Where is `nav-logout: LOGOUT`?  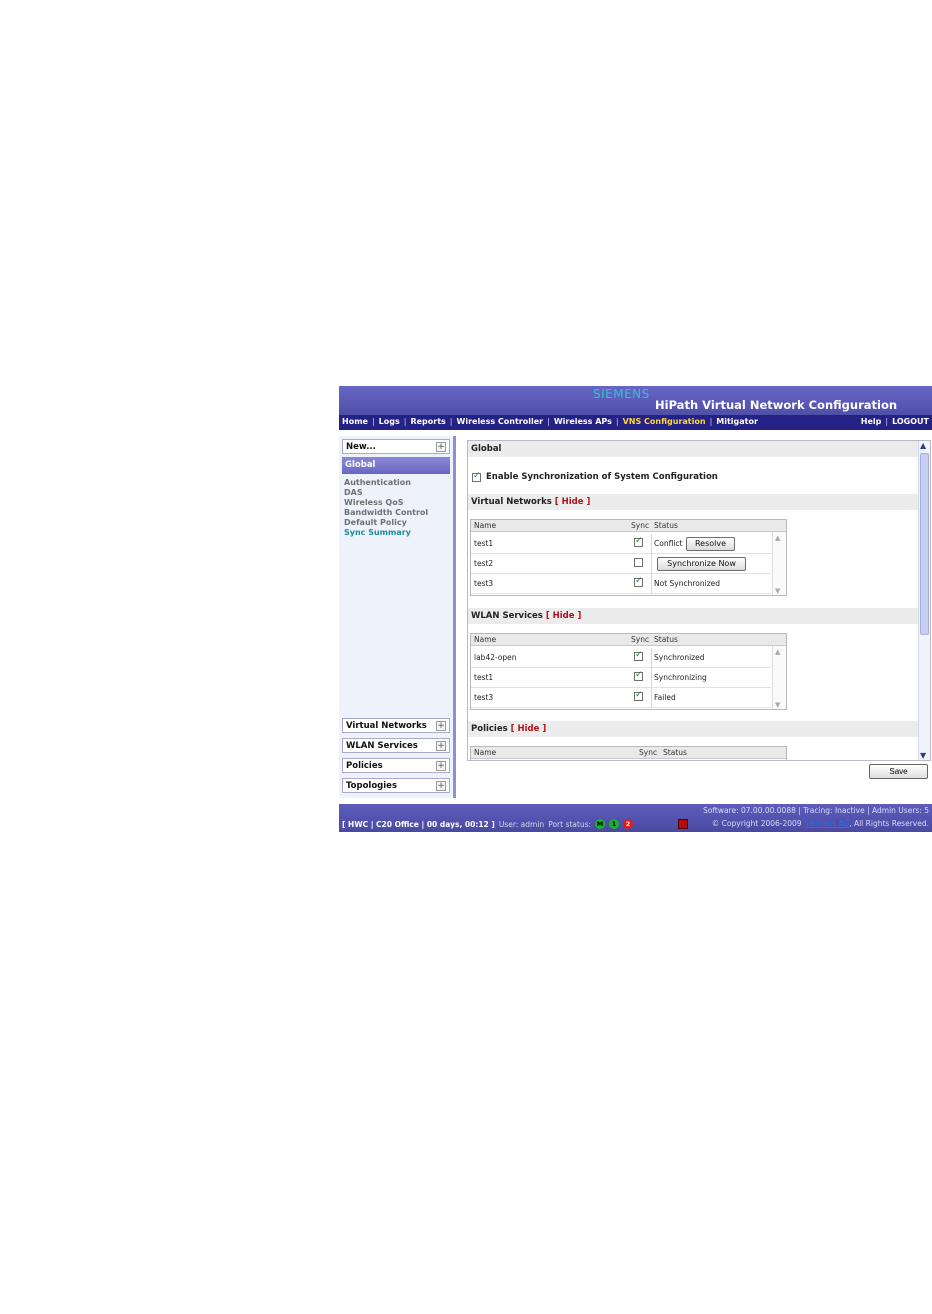
nav-logout: LOGOUT is located at coordinates (910, 421).